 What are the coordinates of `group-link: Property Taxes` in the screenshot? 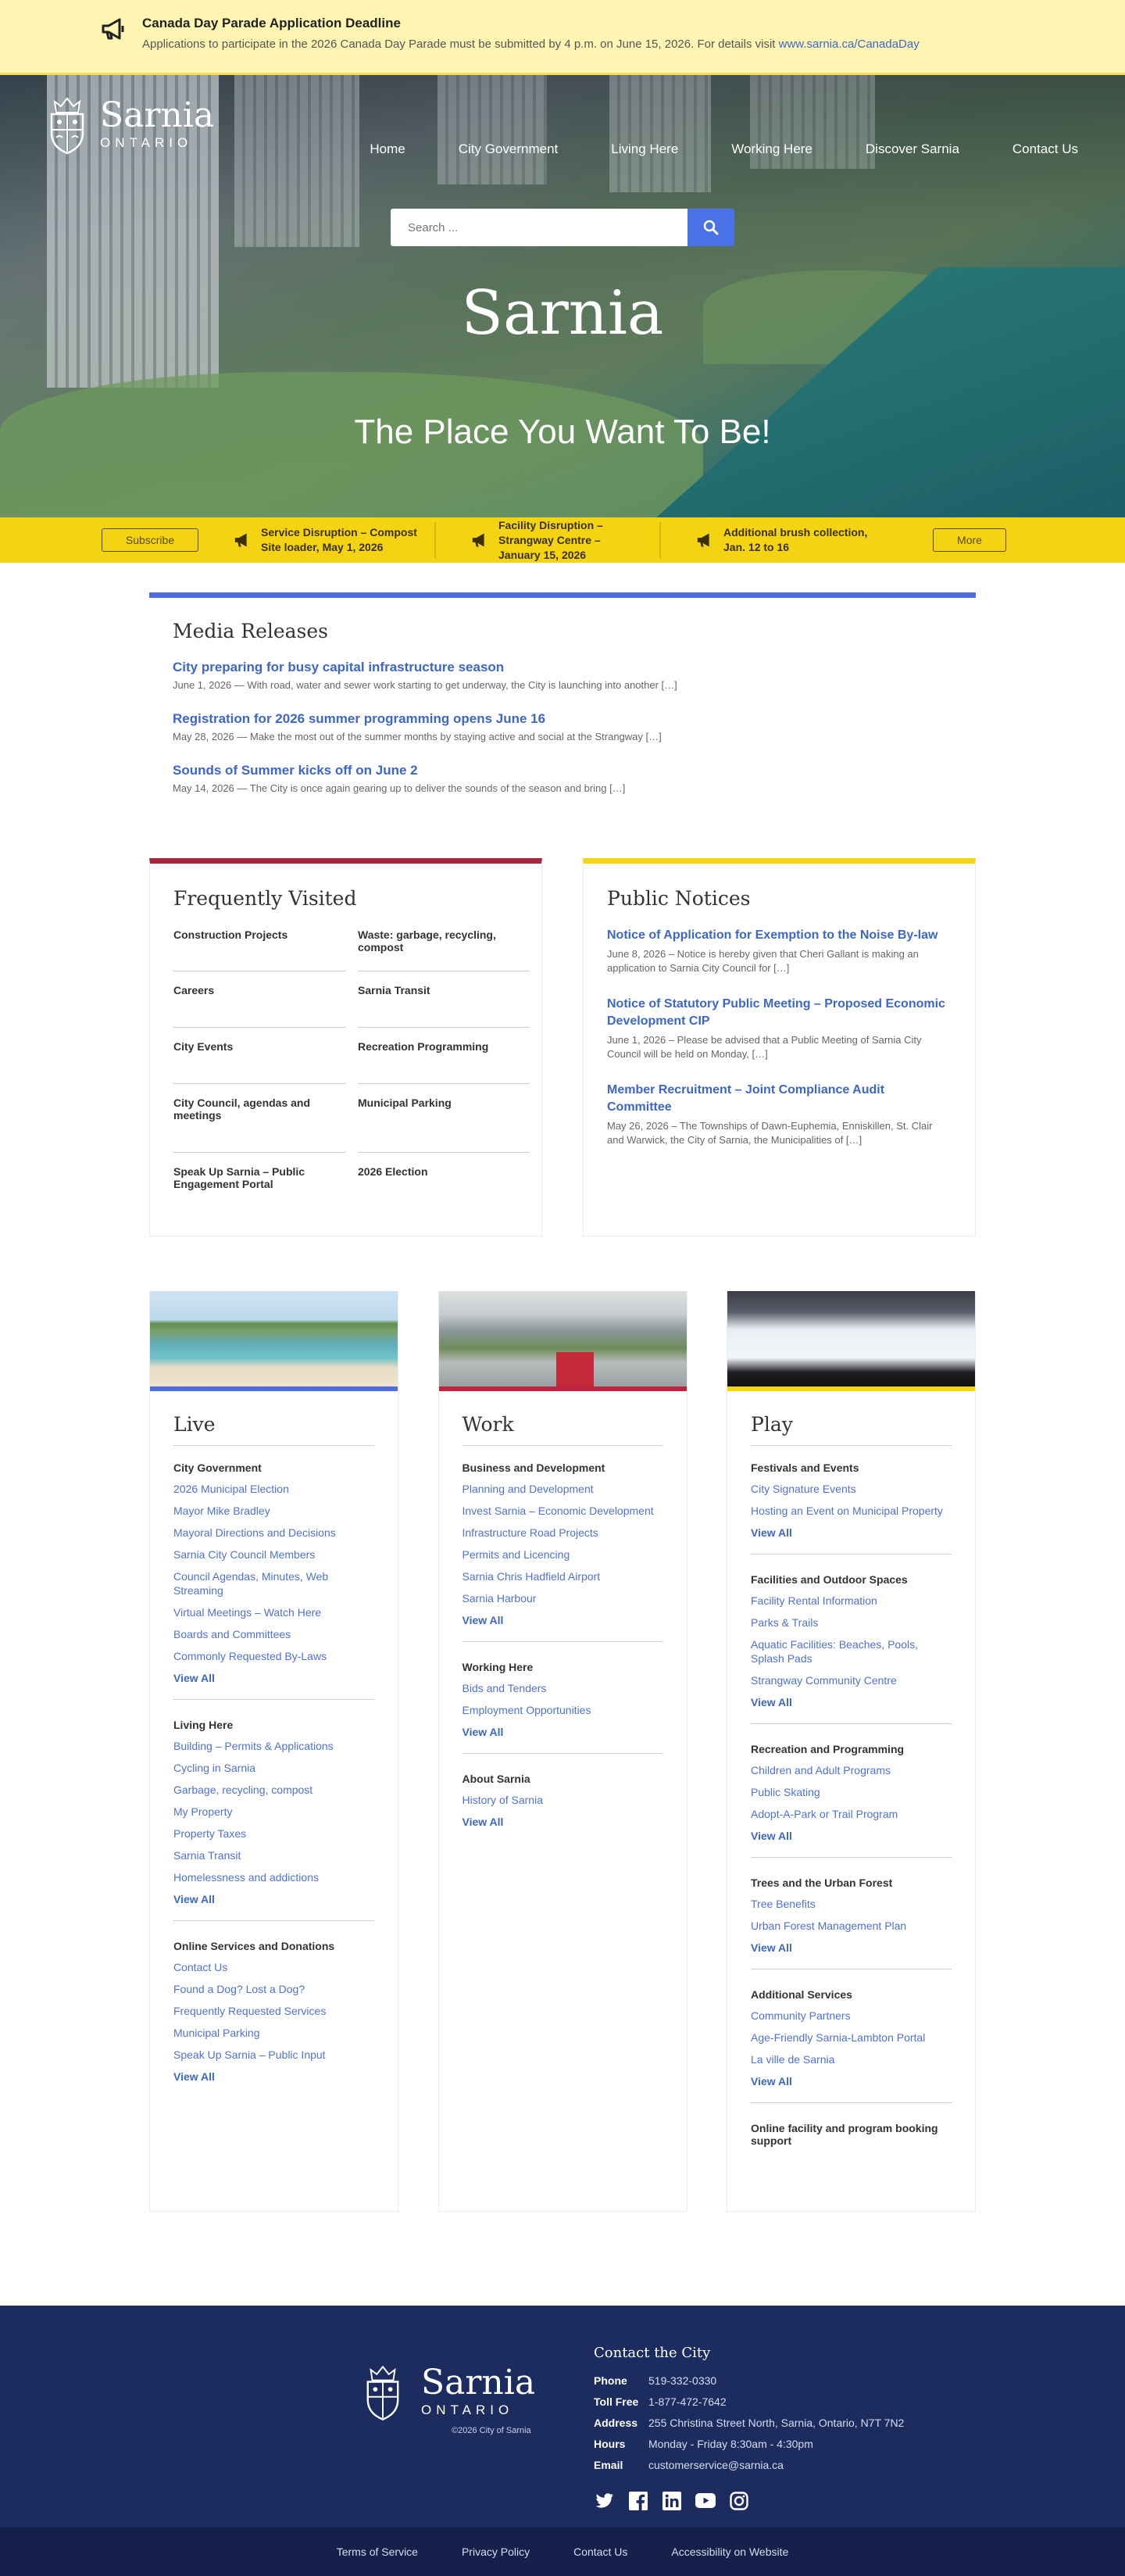 It's located at (273, 1833).